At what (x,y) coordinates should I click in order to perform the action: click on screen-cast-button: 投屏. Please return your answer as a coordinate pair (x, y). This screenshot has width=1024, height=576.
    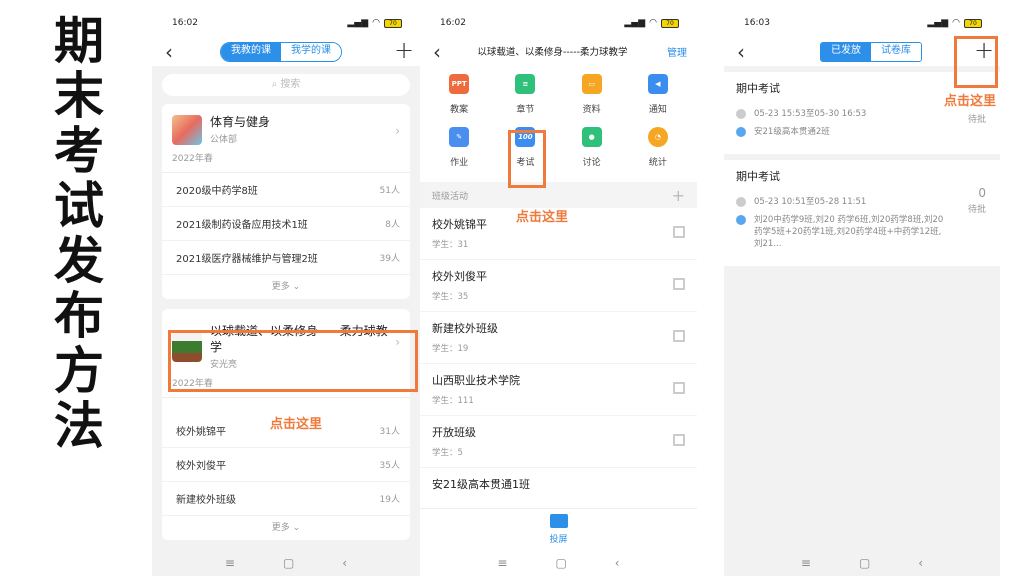
    Looking at the image, I should click on (558, 529).